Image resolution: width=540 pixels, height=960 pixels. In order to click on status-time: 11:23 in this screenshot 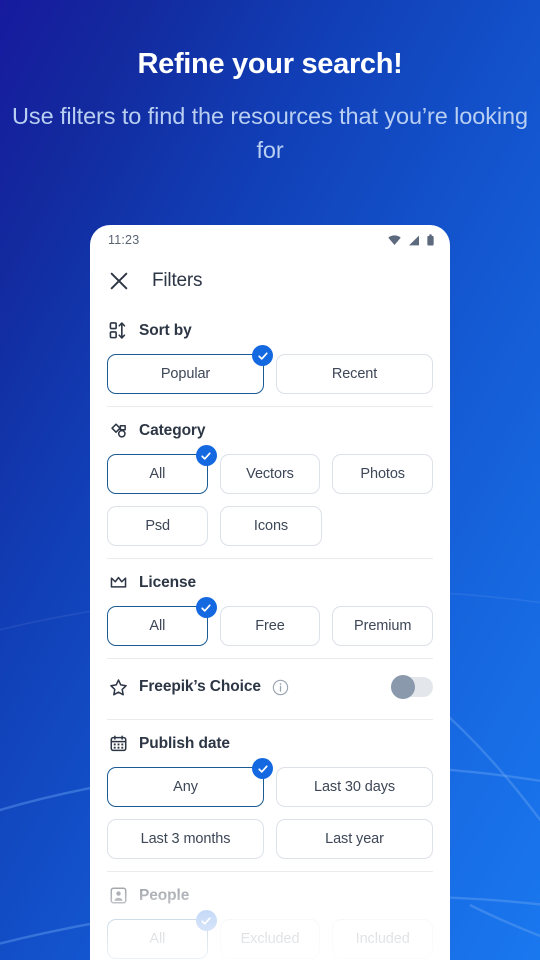, I will do `click(124, 240)`.